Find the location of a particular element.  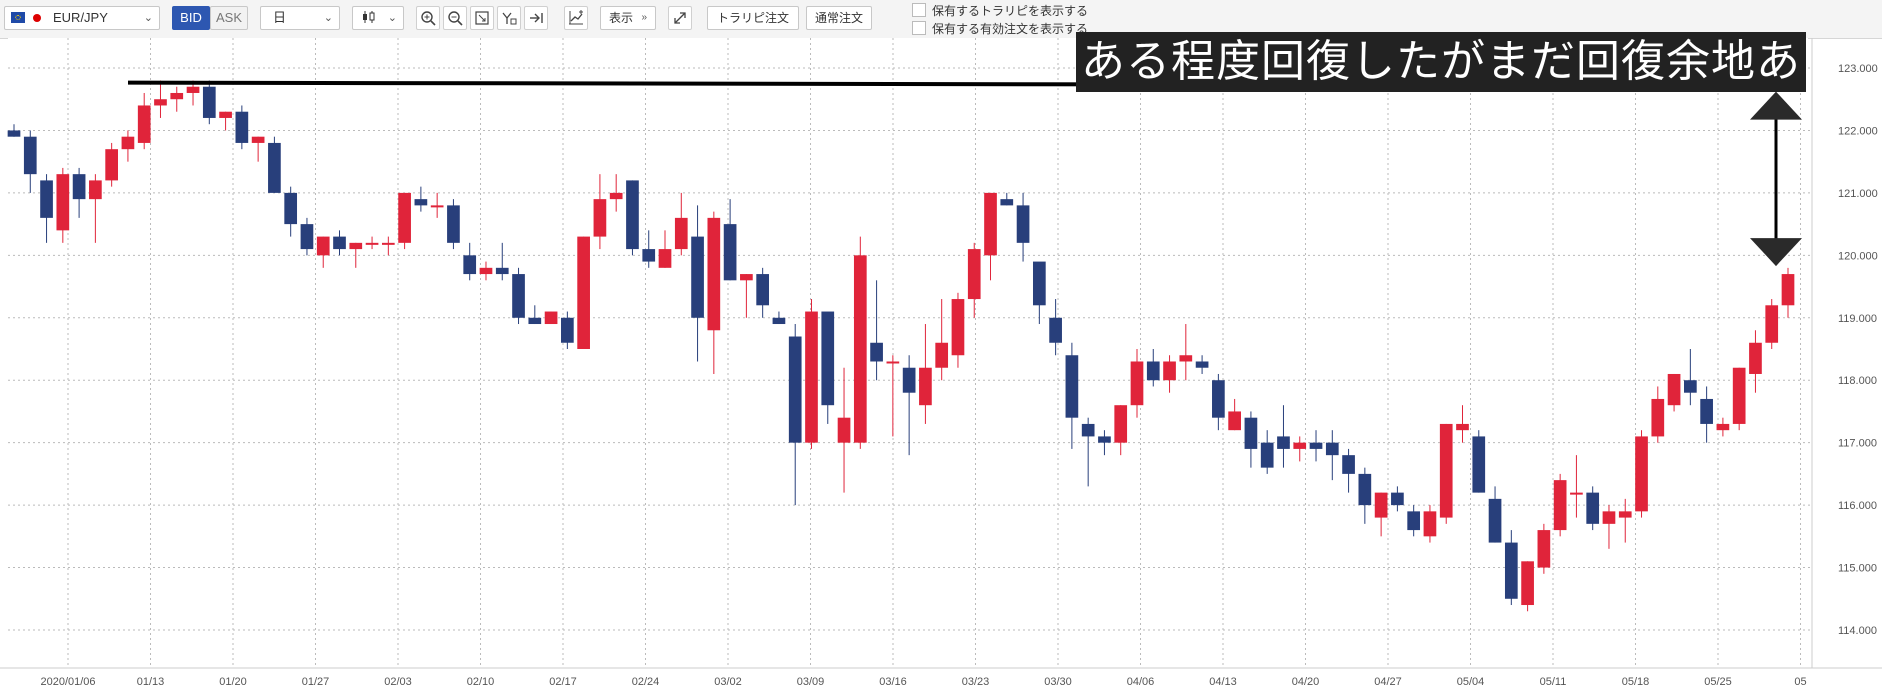

y-tick-label: 121.000 is located at coordinates (1858, 194).